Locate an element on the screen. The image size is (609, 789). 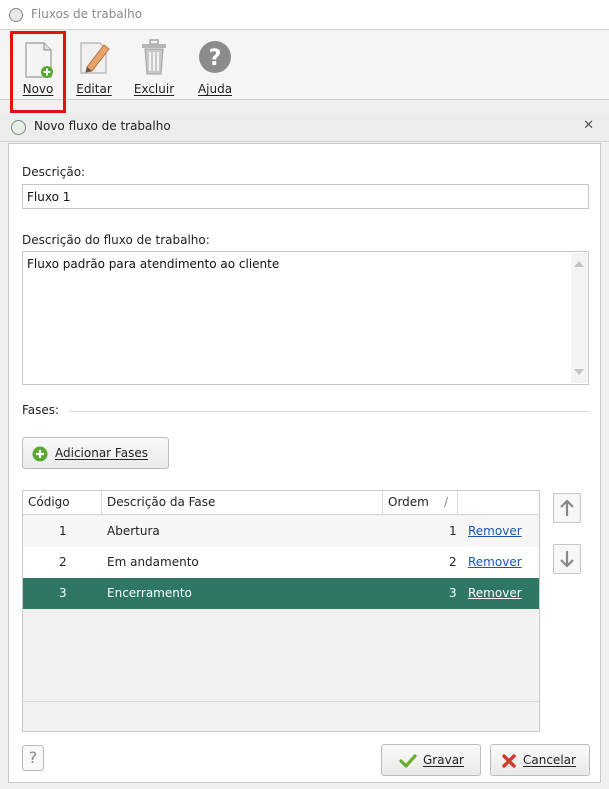
toolbar: Novo Editar Excluir ? Ajuda is located at coordinates (304, 72).